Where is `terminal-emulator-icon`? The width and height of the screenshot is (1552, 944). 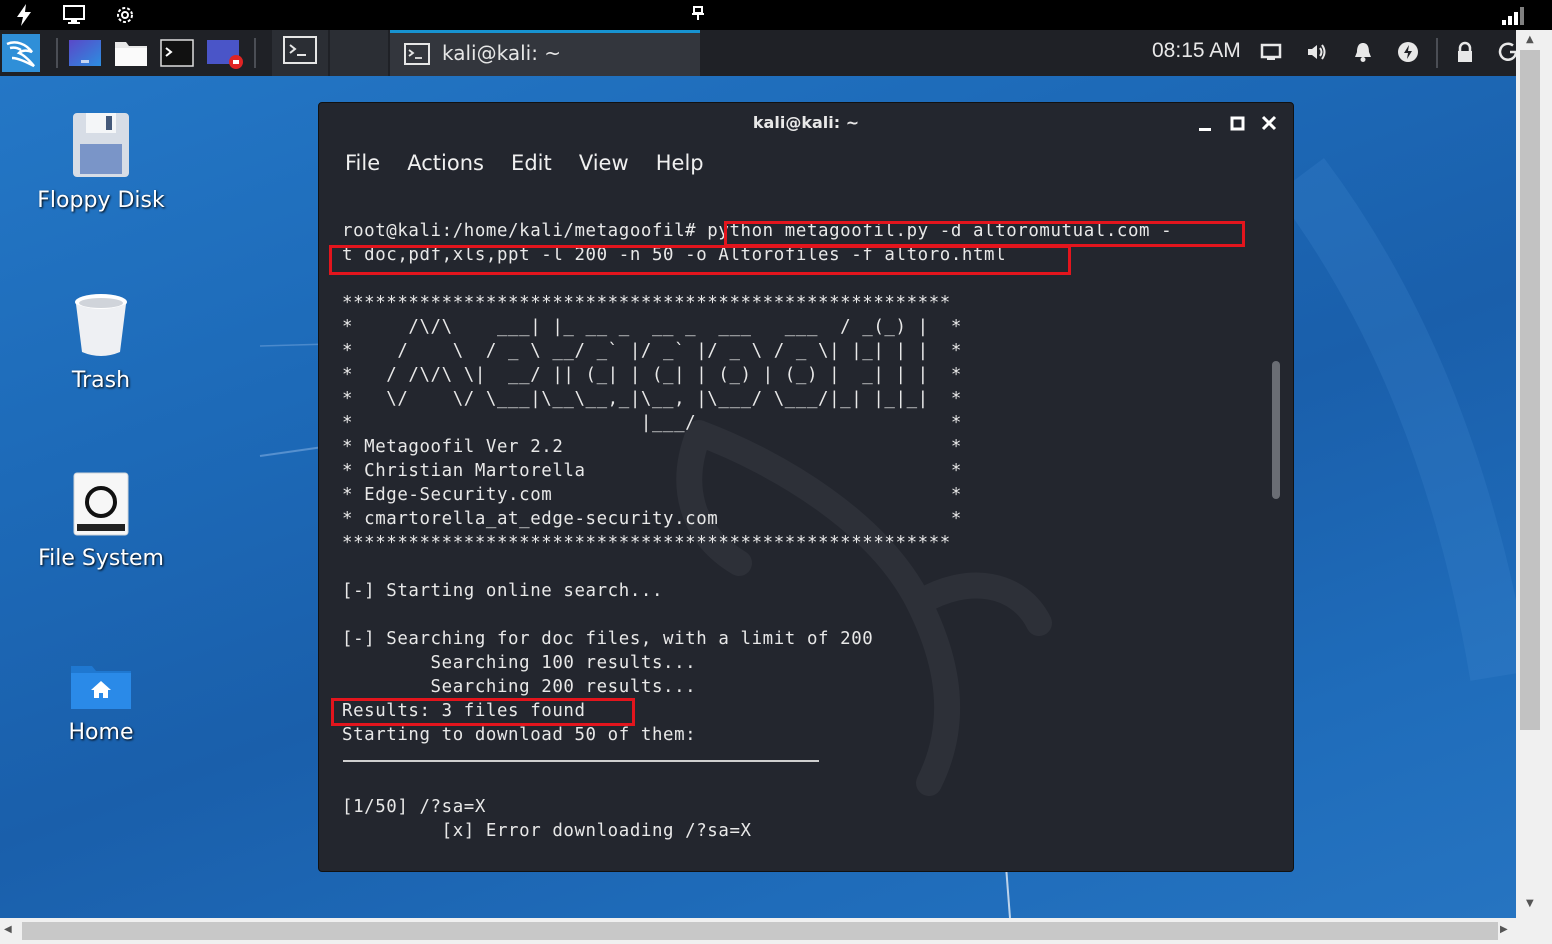
terminal-emulator-icon is located at coordinates (177, 53).